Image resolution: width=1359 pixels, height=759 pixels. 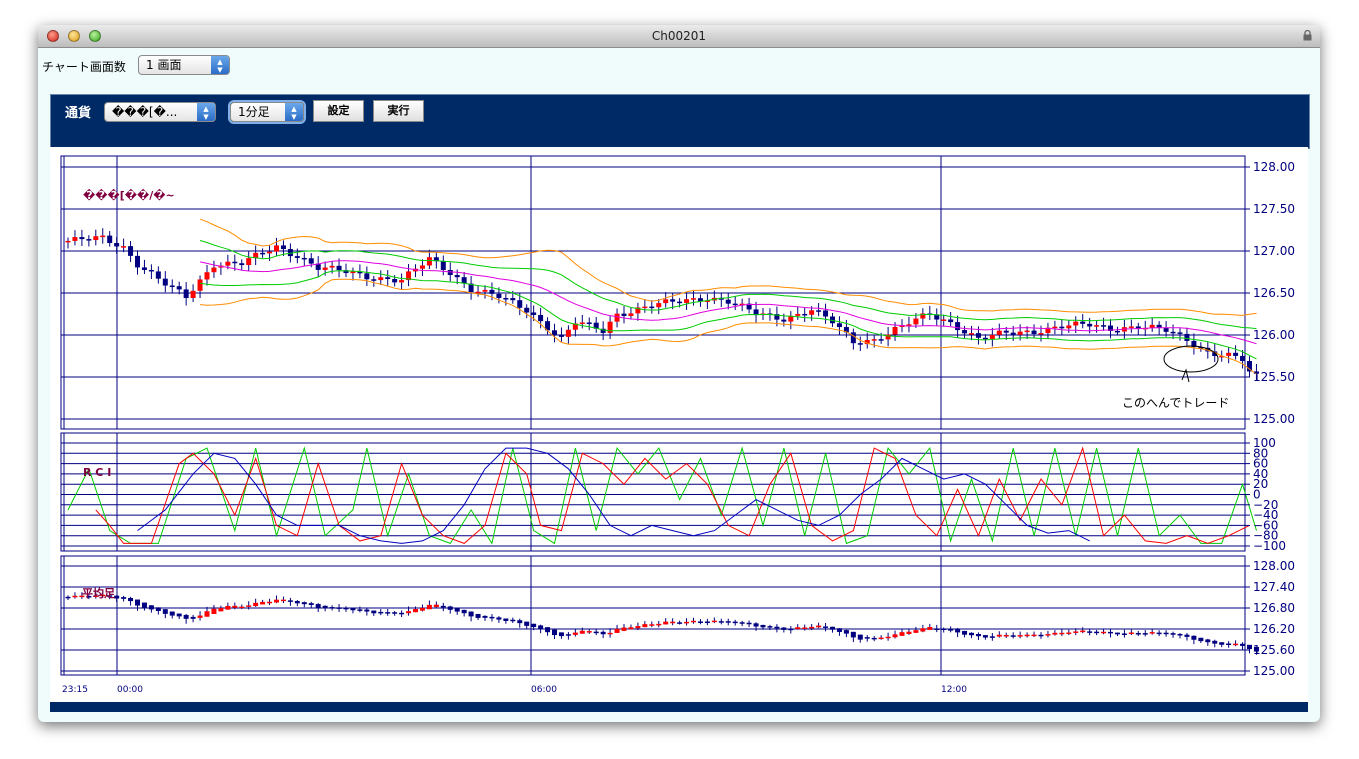 What do you see at coordinates (1265, 494) in the screenshot?
I see `rci-axis: 100806040200−20−40−60−80−100` at bounding box center [1265, 494].